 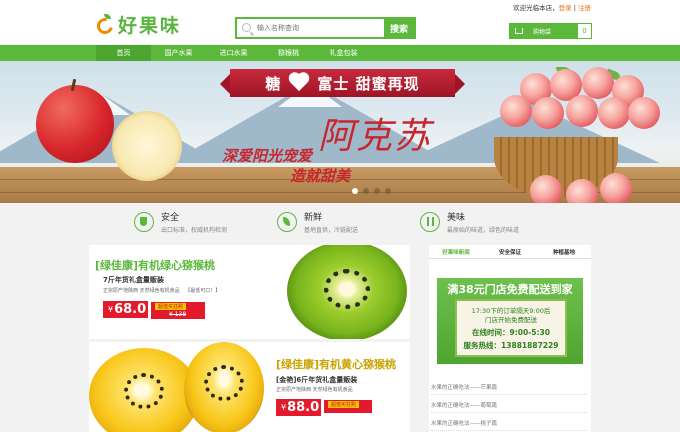 I want to click on search-input, so click(x=310, y=28).